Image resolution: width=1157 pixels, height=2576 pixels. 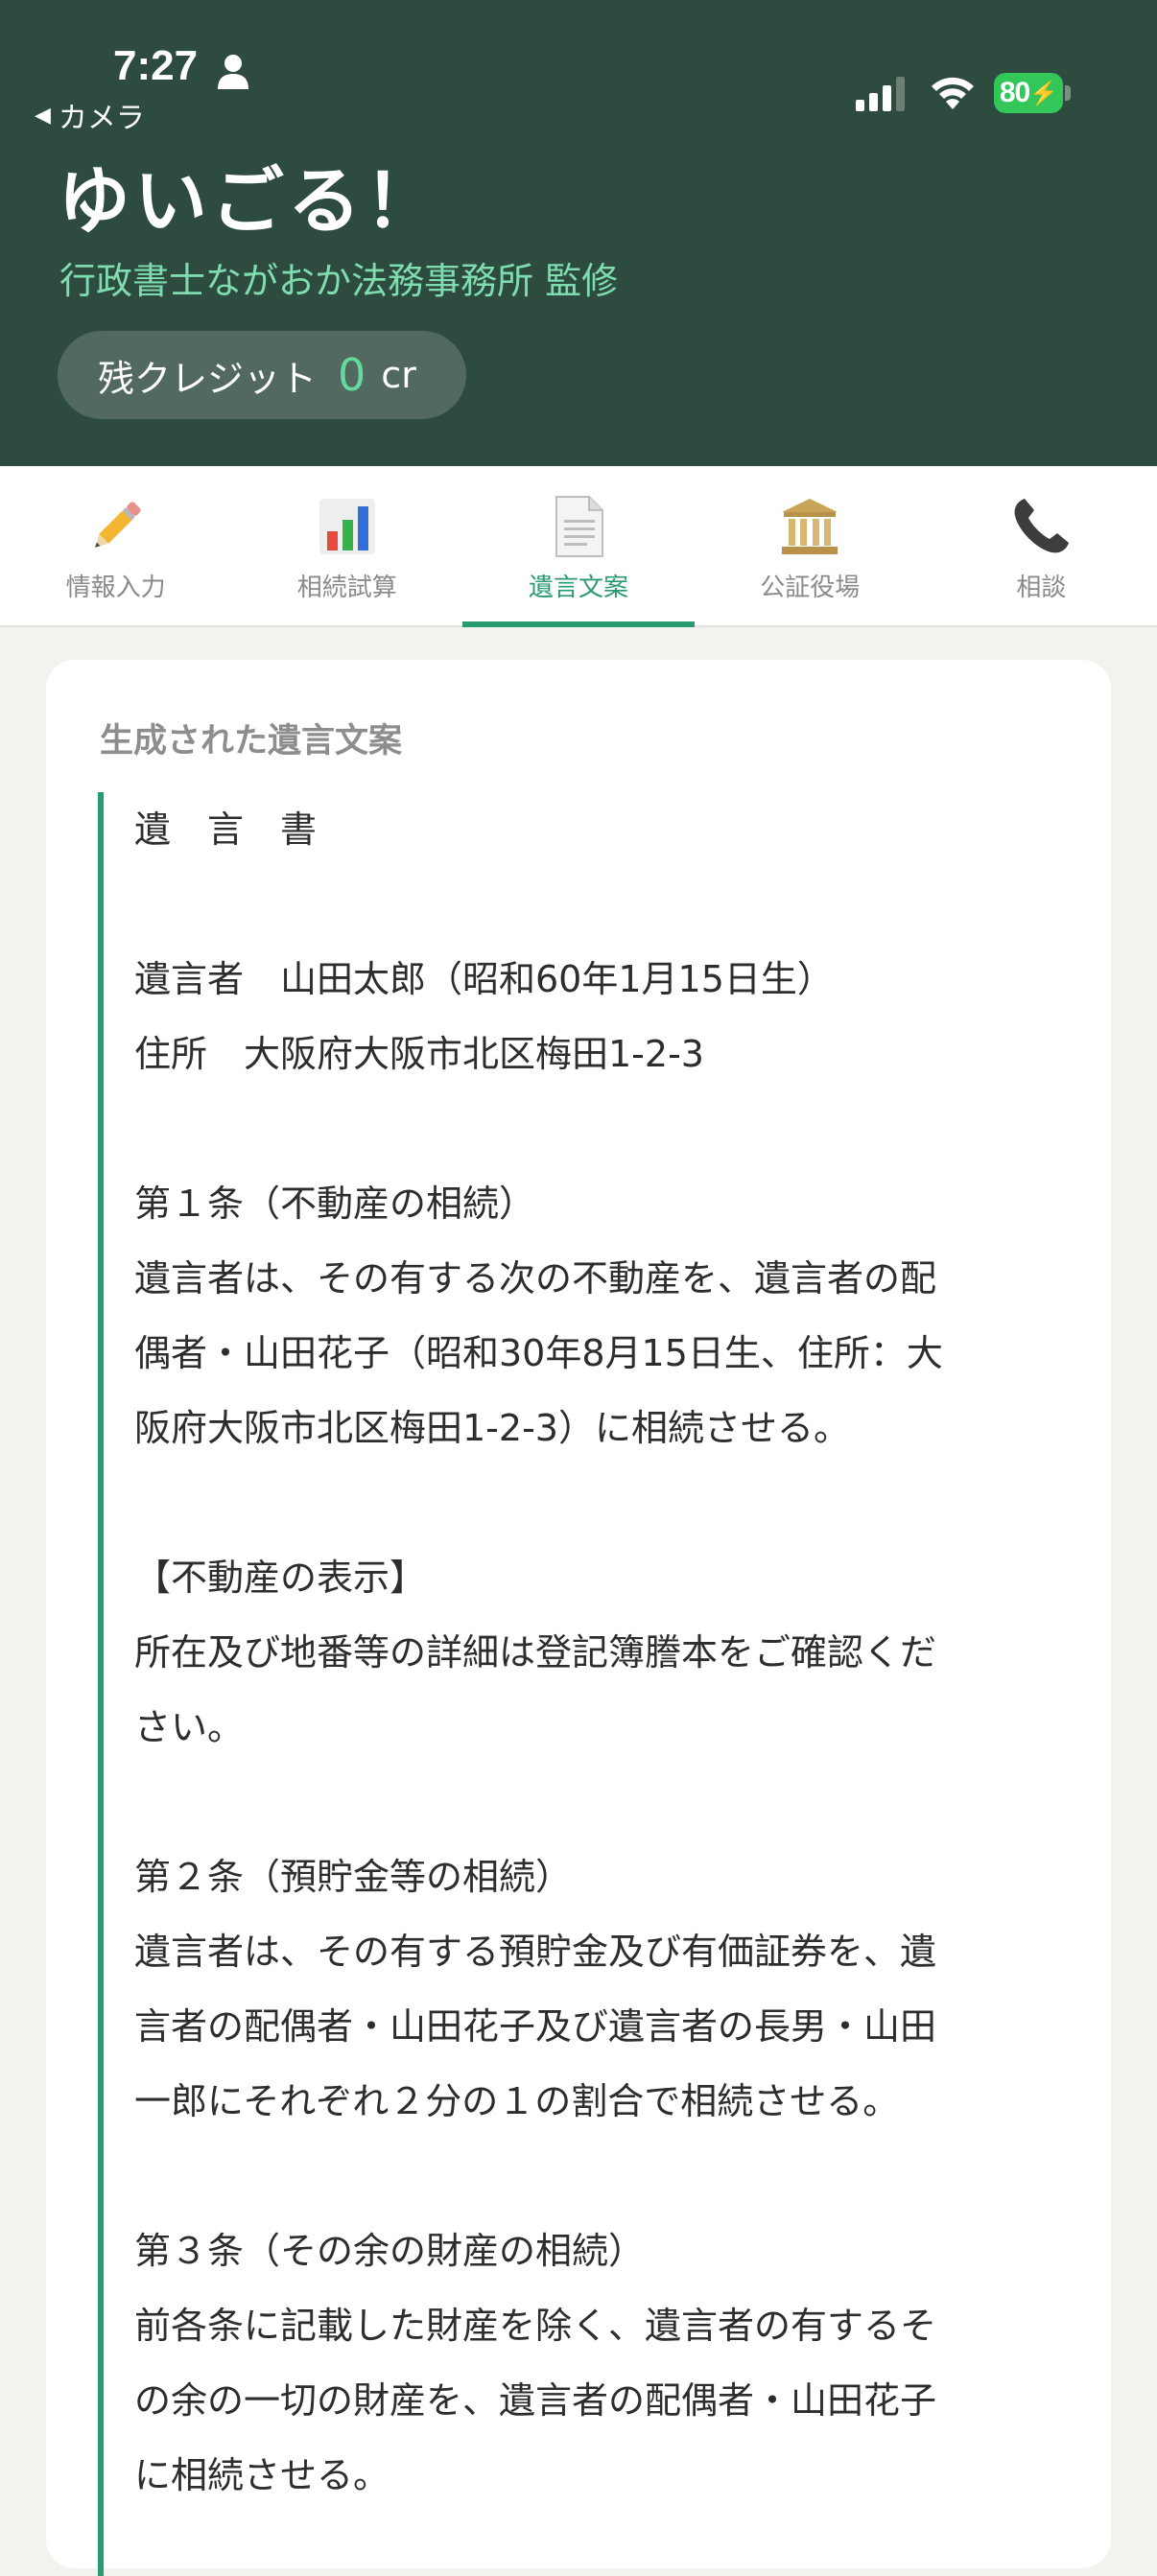 I want to click on tab-consultation: 相談, so click(x=1041, y=545).